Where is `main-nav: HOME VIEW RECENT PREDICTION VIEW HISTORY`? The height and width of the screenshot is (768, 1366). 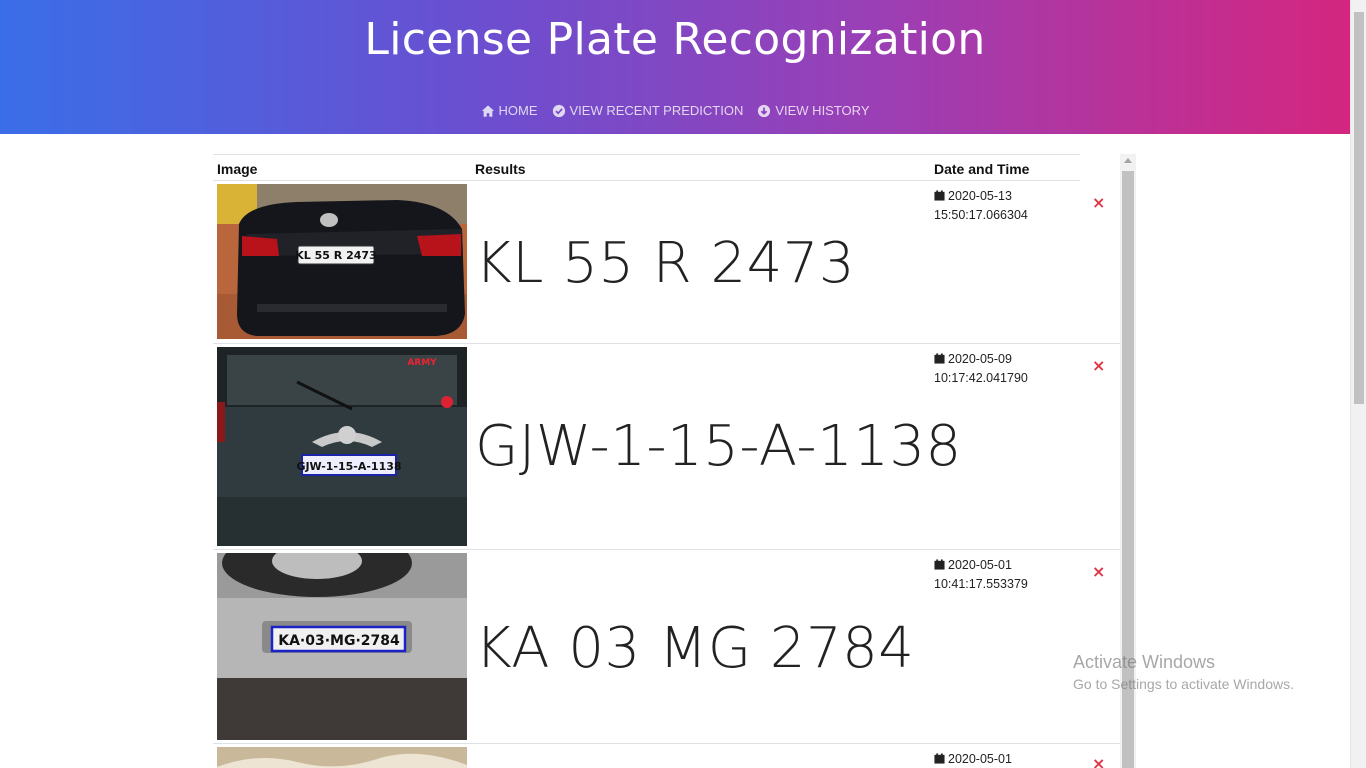
main-nav: HOME VIEW RECENT PREDICTION VIEW HISTORY is located at coordinates (675, 110).